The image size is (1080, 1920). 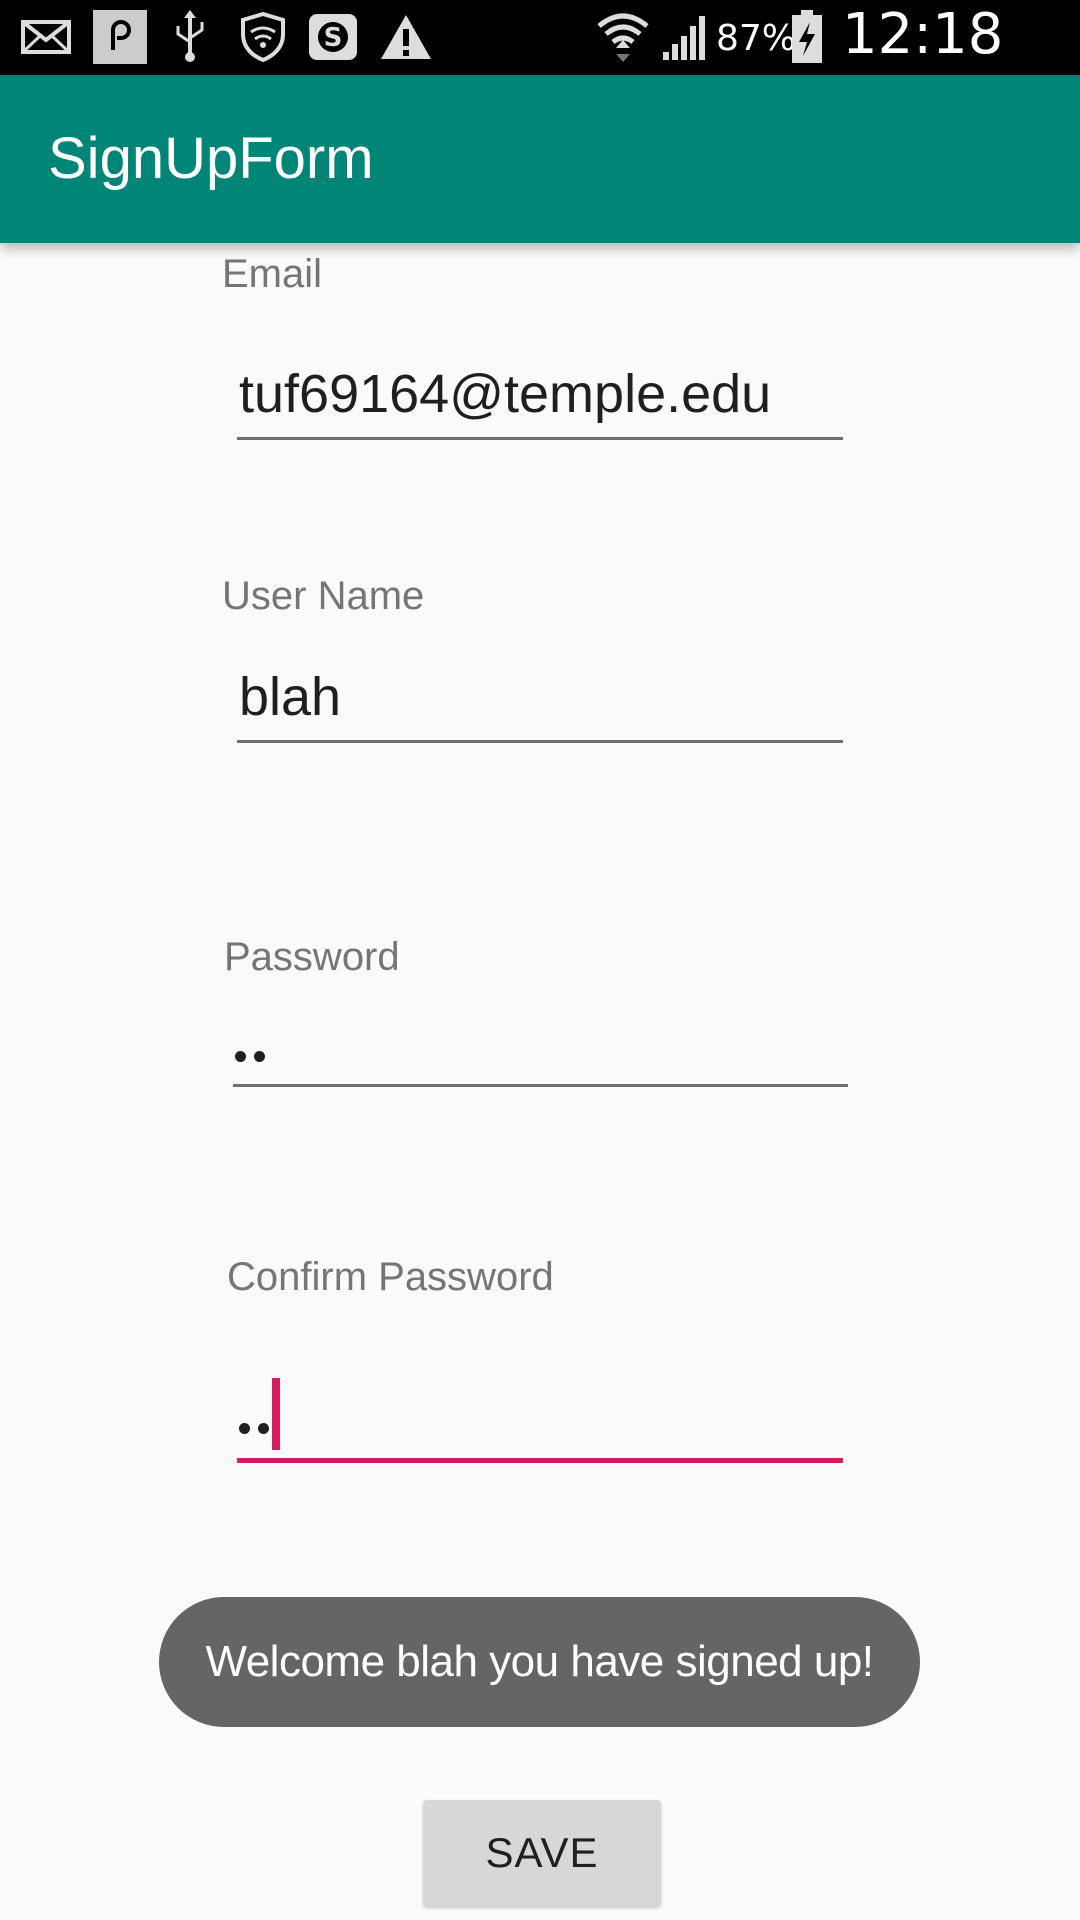 What do you see at coordinates (756, 38) in the screenshot?
I see `battery-percent: 87%` at bounding box center [756, 38].